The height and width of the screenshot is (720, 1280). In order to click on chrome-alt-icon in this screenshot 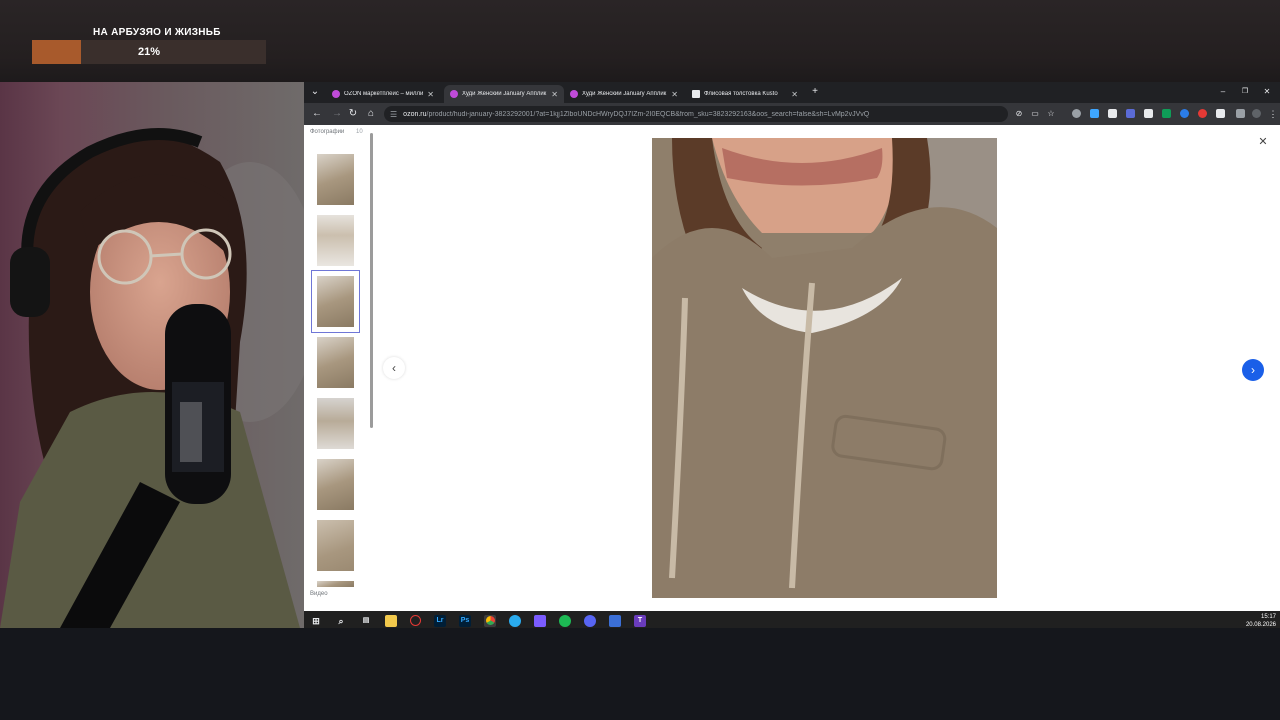, I will do `click(415, 620)`.